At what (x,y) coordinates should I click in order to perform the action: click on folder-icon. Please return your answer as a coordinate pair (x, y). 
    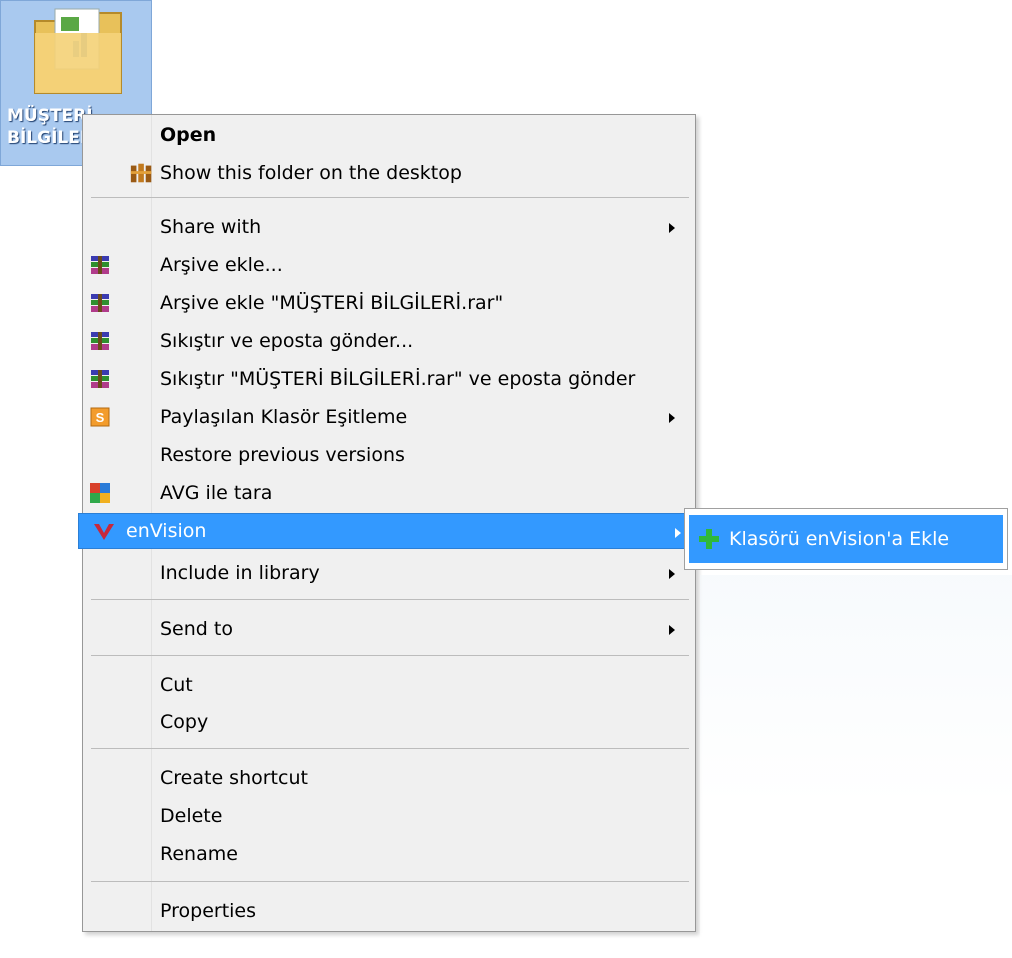
    Looking at the image, I should click on (78, 51).